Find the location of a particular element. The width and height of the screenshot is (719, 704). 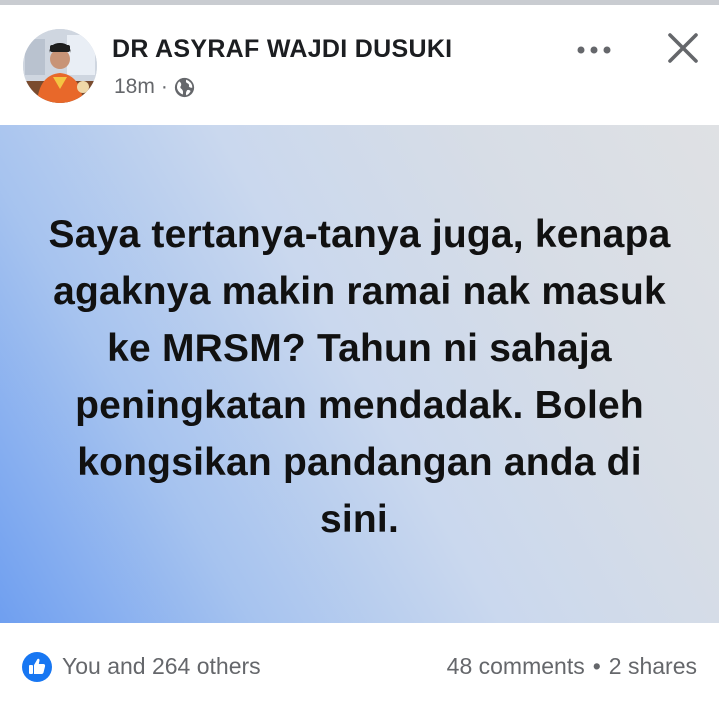

avatar-image is located at coordinates (60, 66).